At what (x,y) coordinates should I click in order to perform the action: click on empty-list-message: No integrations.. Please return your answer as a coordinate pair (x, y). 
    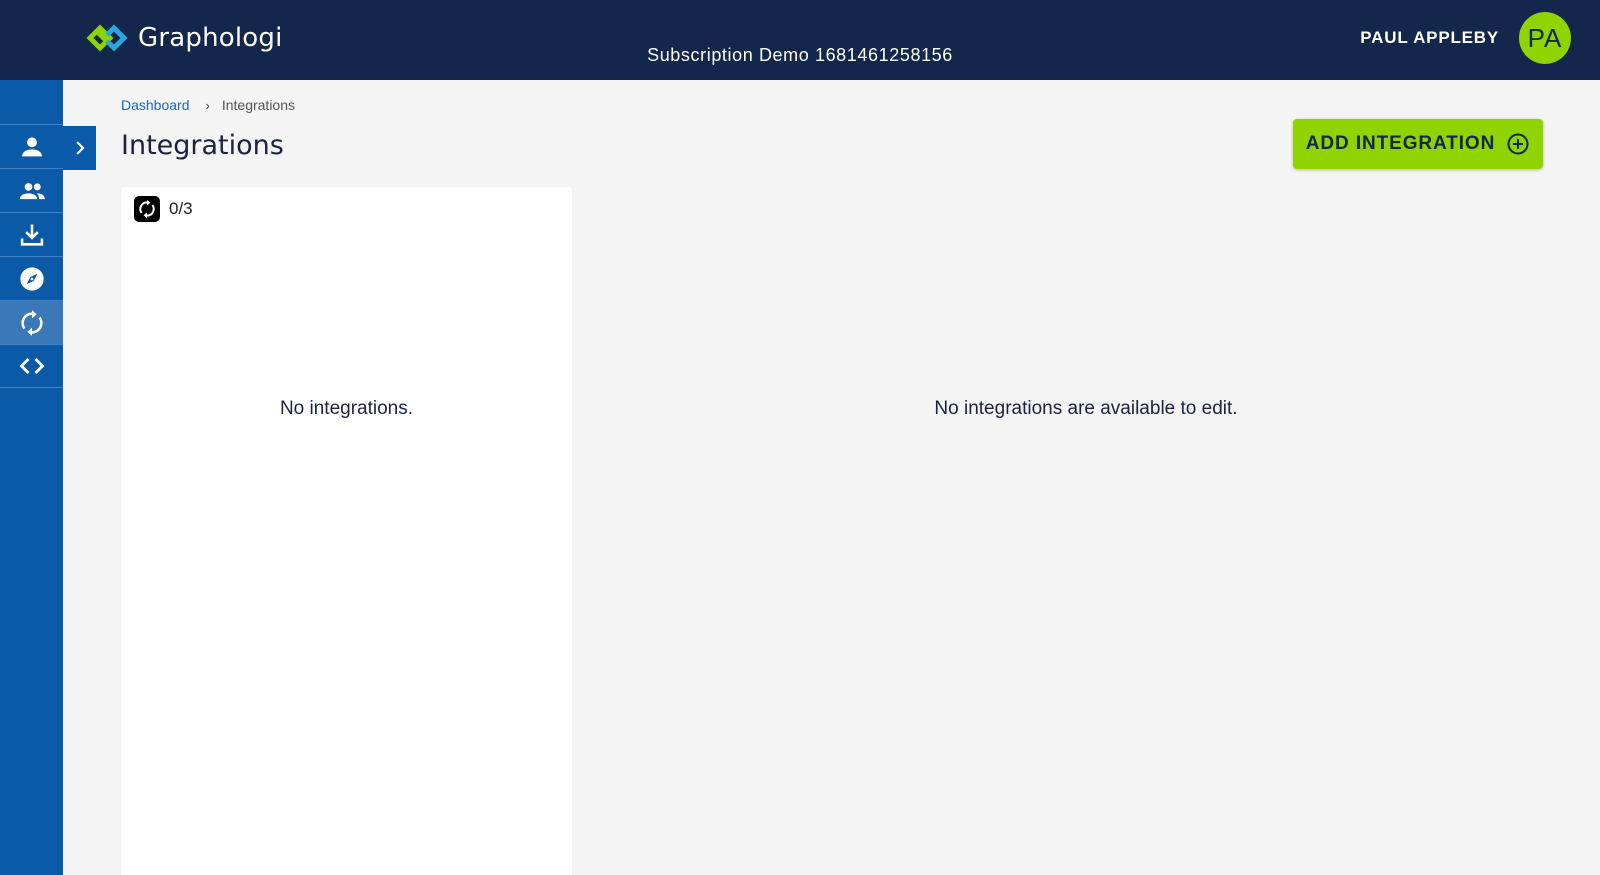
    Looking at the image, I should click on (346, 408).